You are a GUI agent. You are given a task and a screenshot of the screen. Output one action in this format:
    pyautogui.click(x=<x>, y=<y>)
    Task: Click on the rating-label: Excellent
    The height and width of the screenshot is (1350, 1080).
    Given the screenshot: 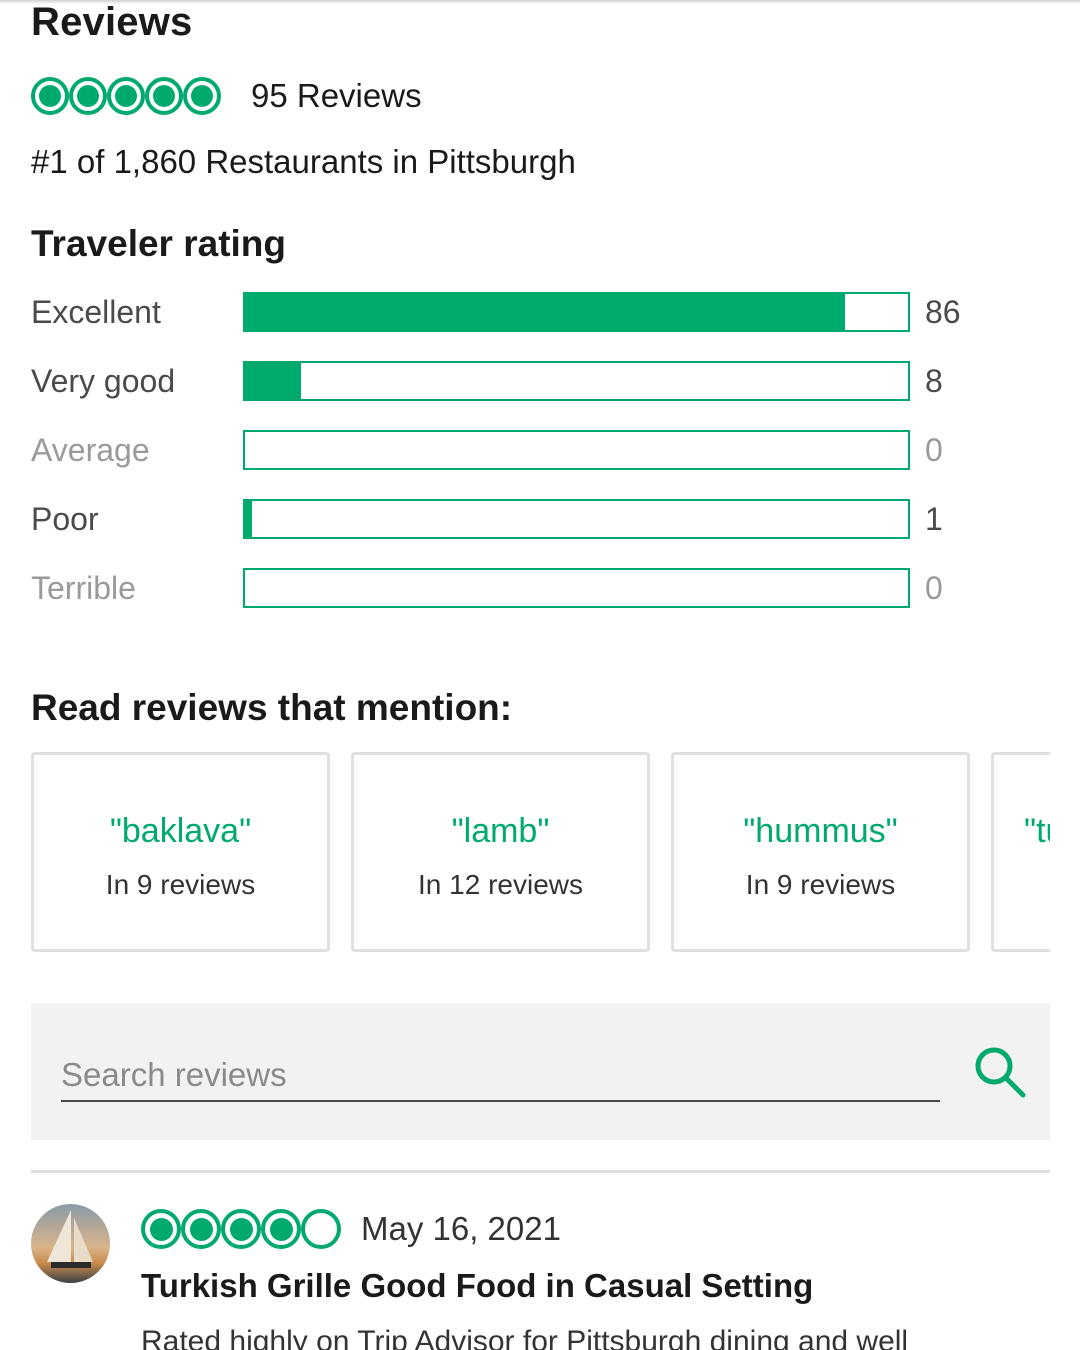 What is the action you would take?
    pyautogui.click(x=96, y=312)
    